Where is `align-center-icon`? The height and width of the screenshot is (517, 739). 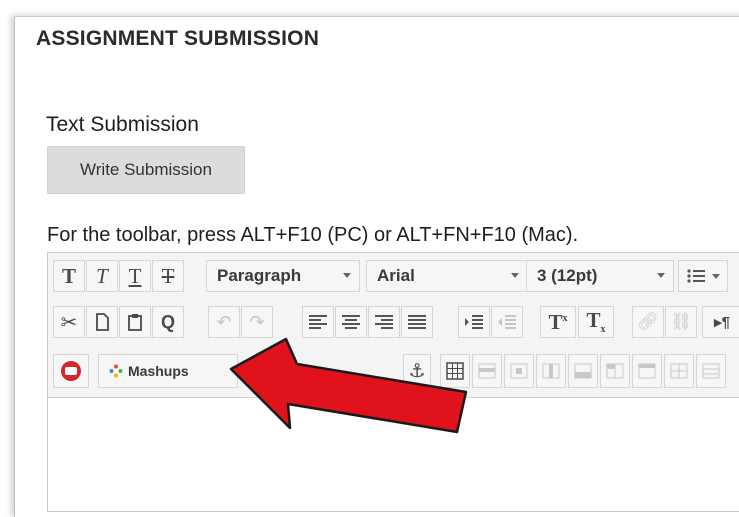
align-center-icon is located at coordinates (351, 322).